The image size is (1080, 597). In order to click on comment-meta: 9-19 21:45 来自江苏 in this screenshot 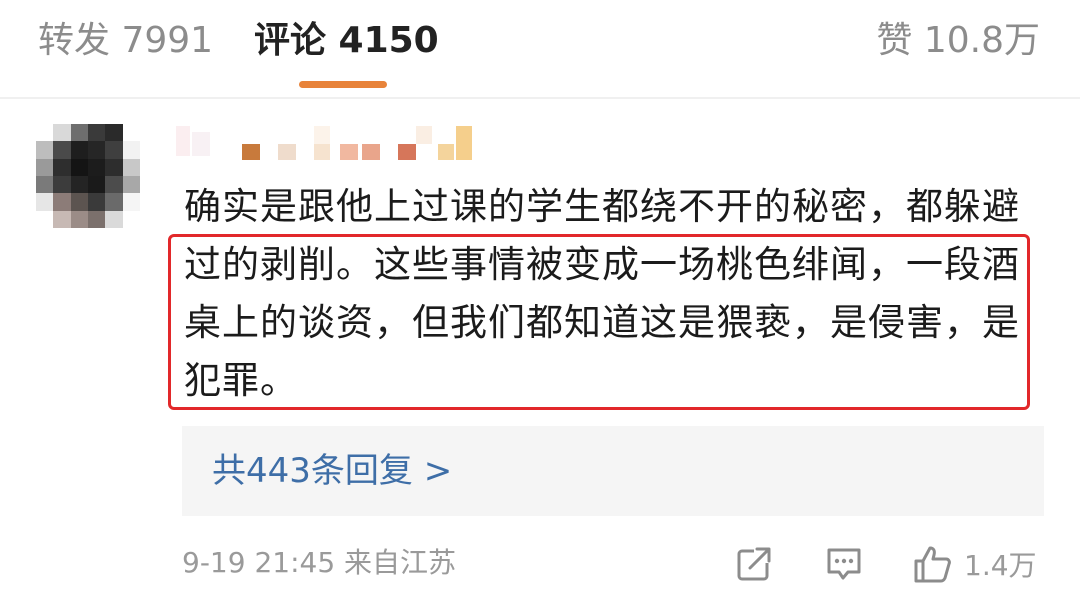, I will do `click(319, 562)`.